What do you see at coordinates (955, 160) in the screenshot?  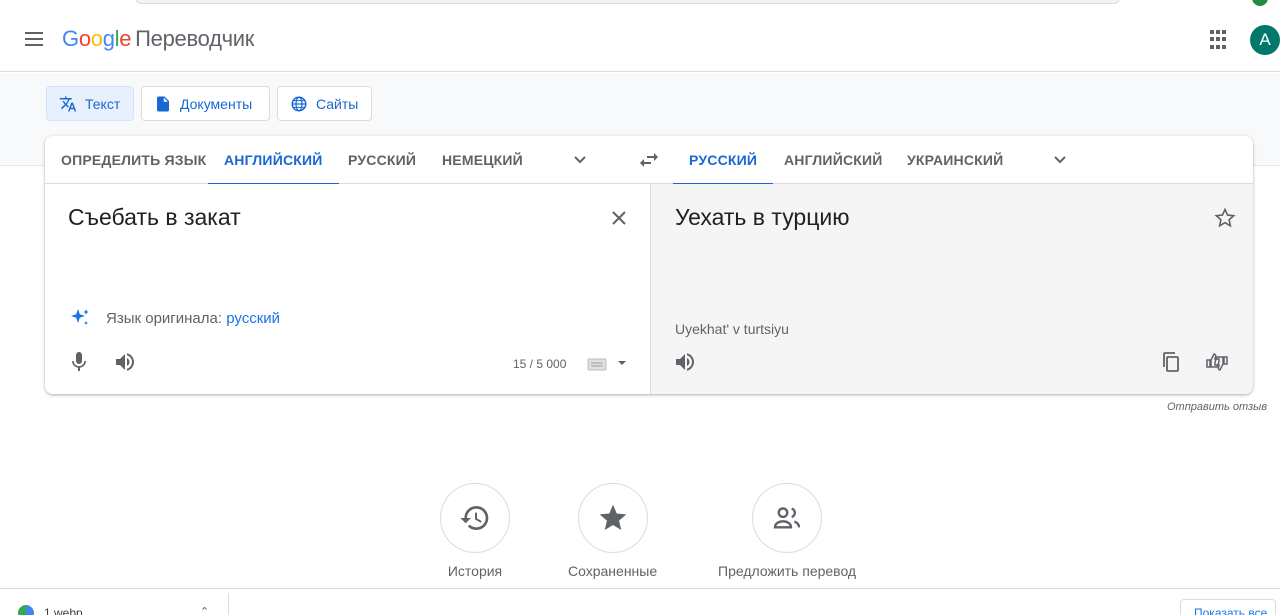 I see `target-lang-tab: УКРАИНСКИЙ` at bounding box center [955, 160].